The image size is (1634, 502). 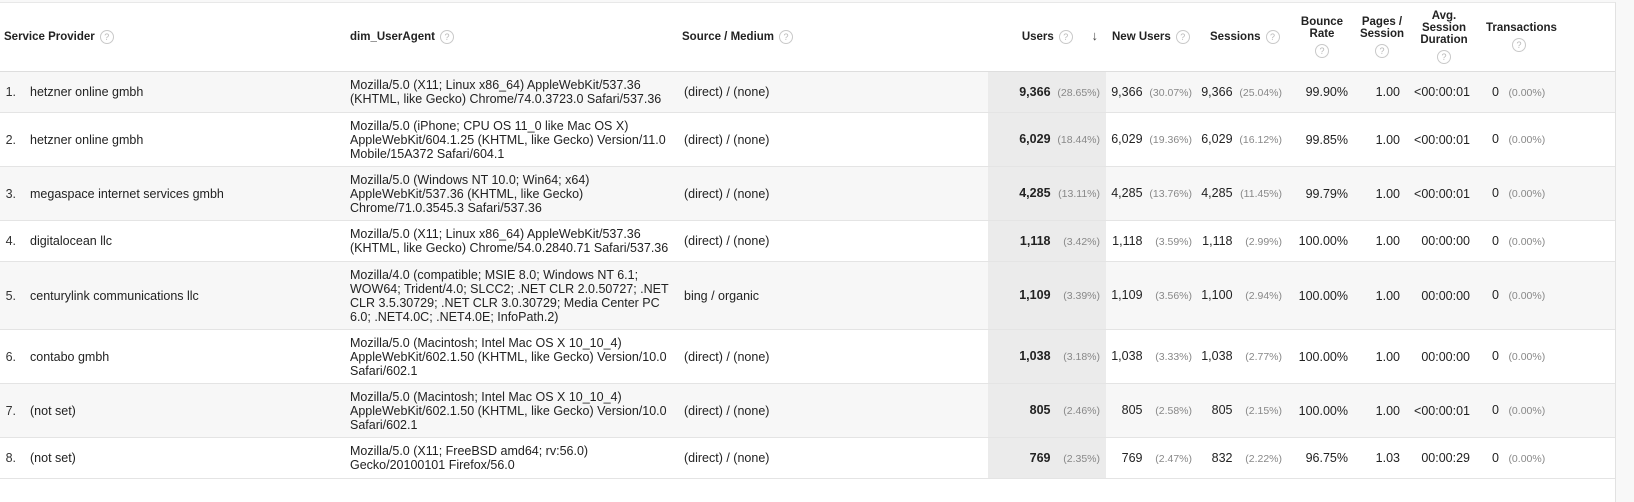 I want to click on source-medium-link: bing / organic, so click(x=835, y=295).